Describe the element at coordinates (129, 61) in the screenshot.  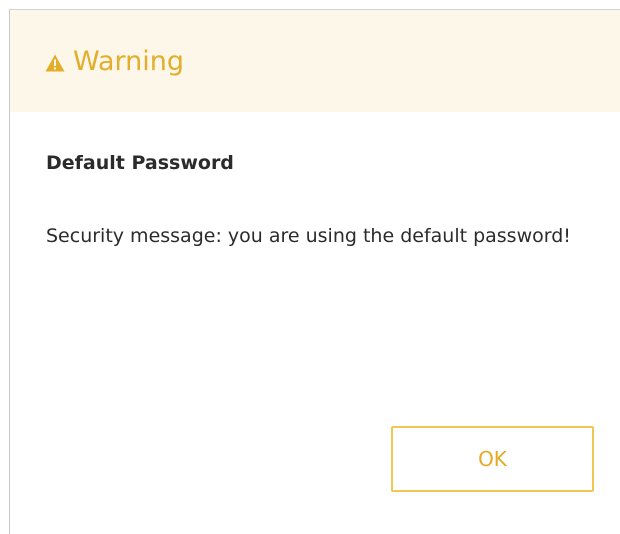
I see `dialog-title: Warning` at that location.